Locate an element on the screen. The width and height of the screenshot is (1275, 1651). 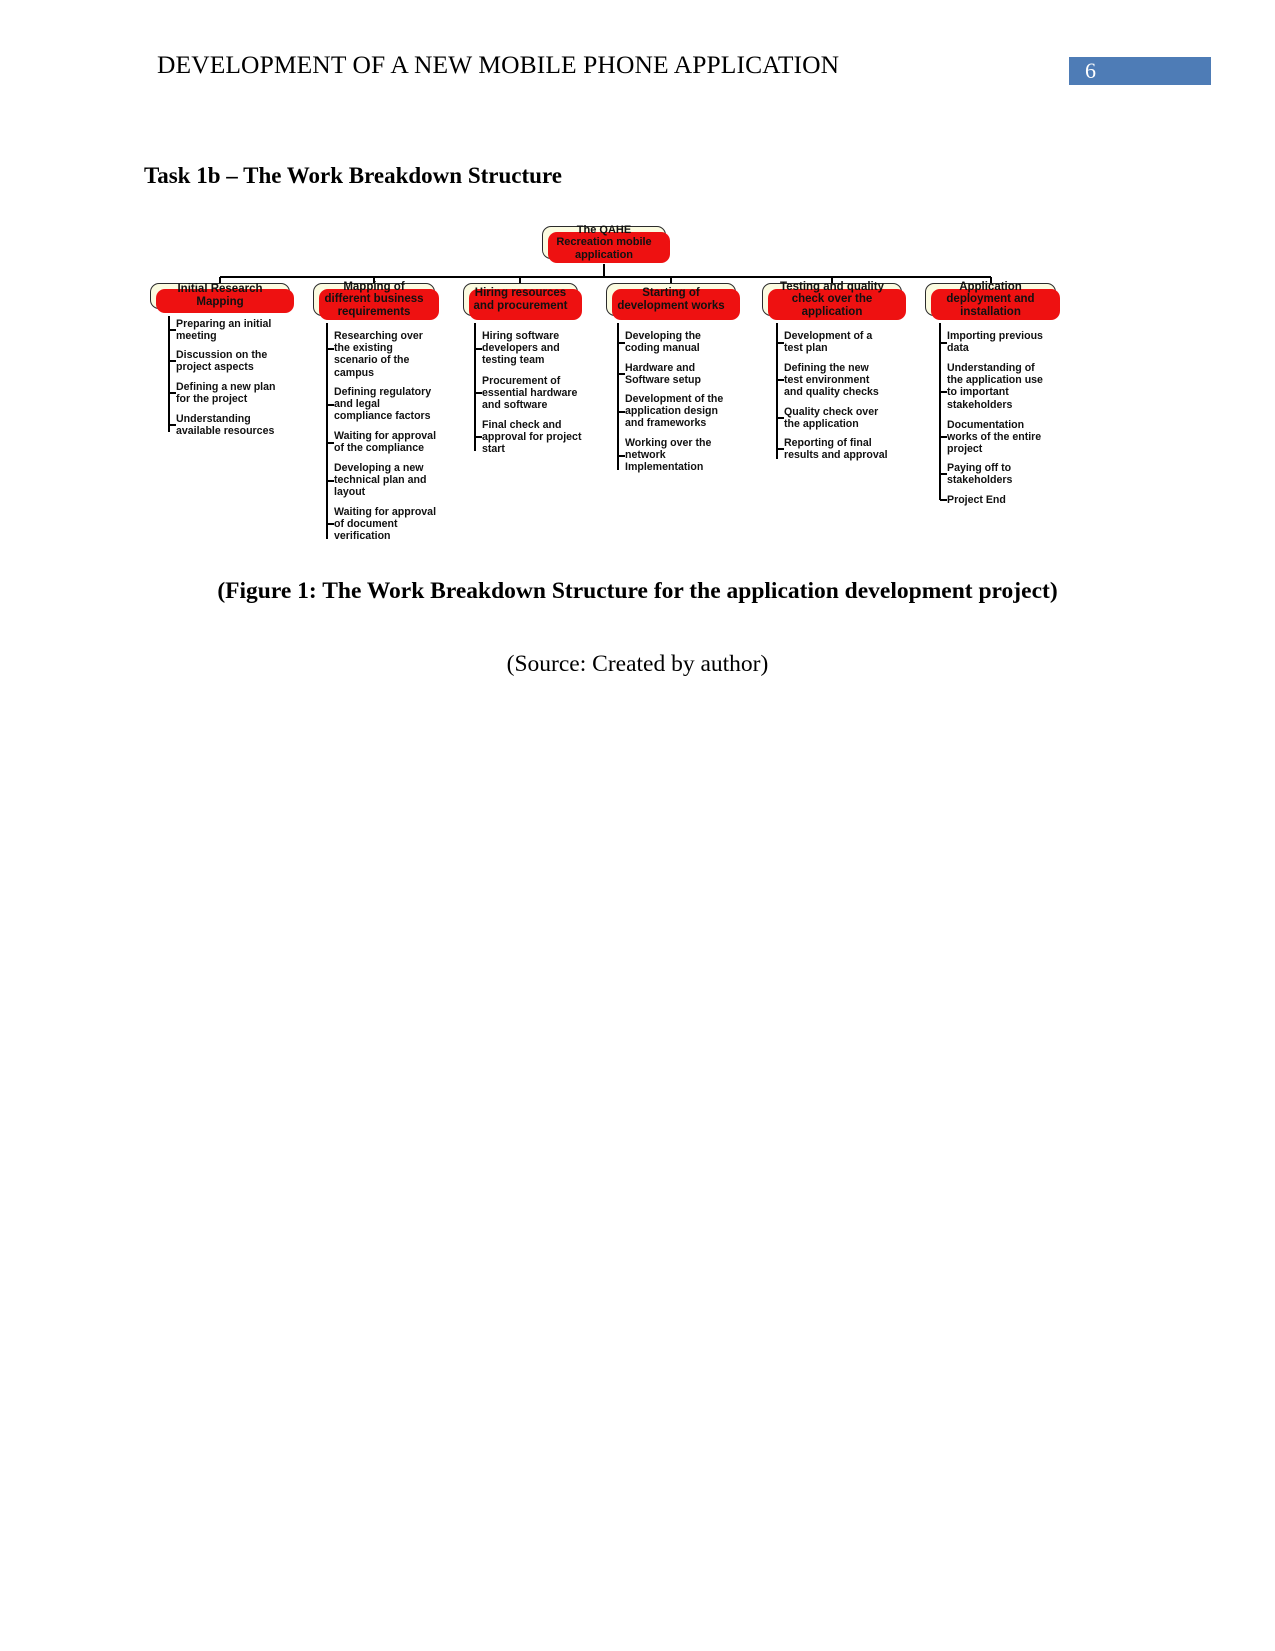
wbs-task-label: Hardware and Software setup is located at coordinates (663, 374).